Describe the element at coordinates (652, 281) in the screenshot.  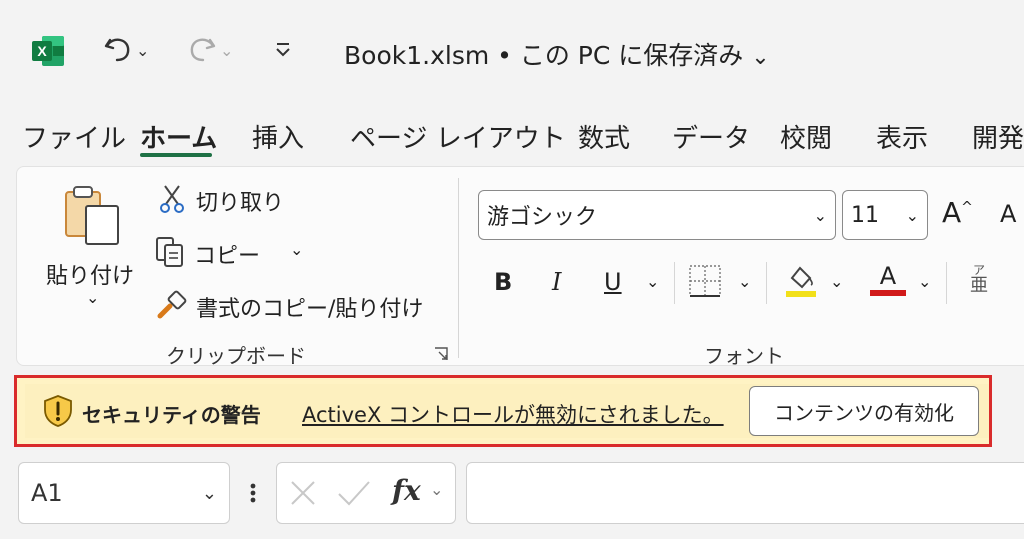
I see `underline-dropdown-chevron-icon: ⌄` at that location.